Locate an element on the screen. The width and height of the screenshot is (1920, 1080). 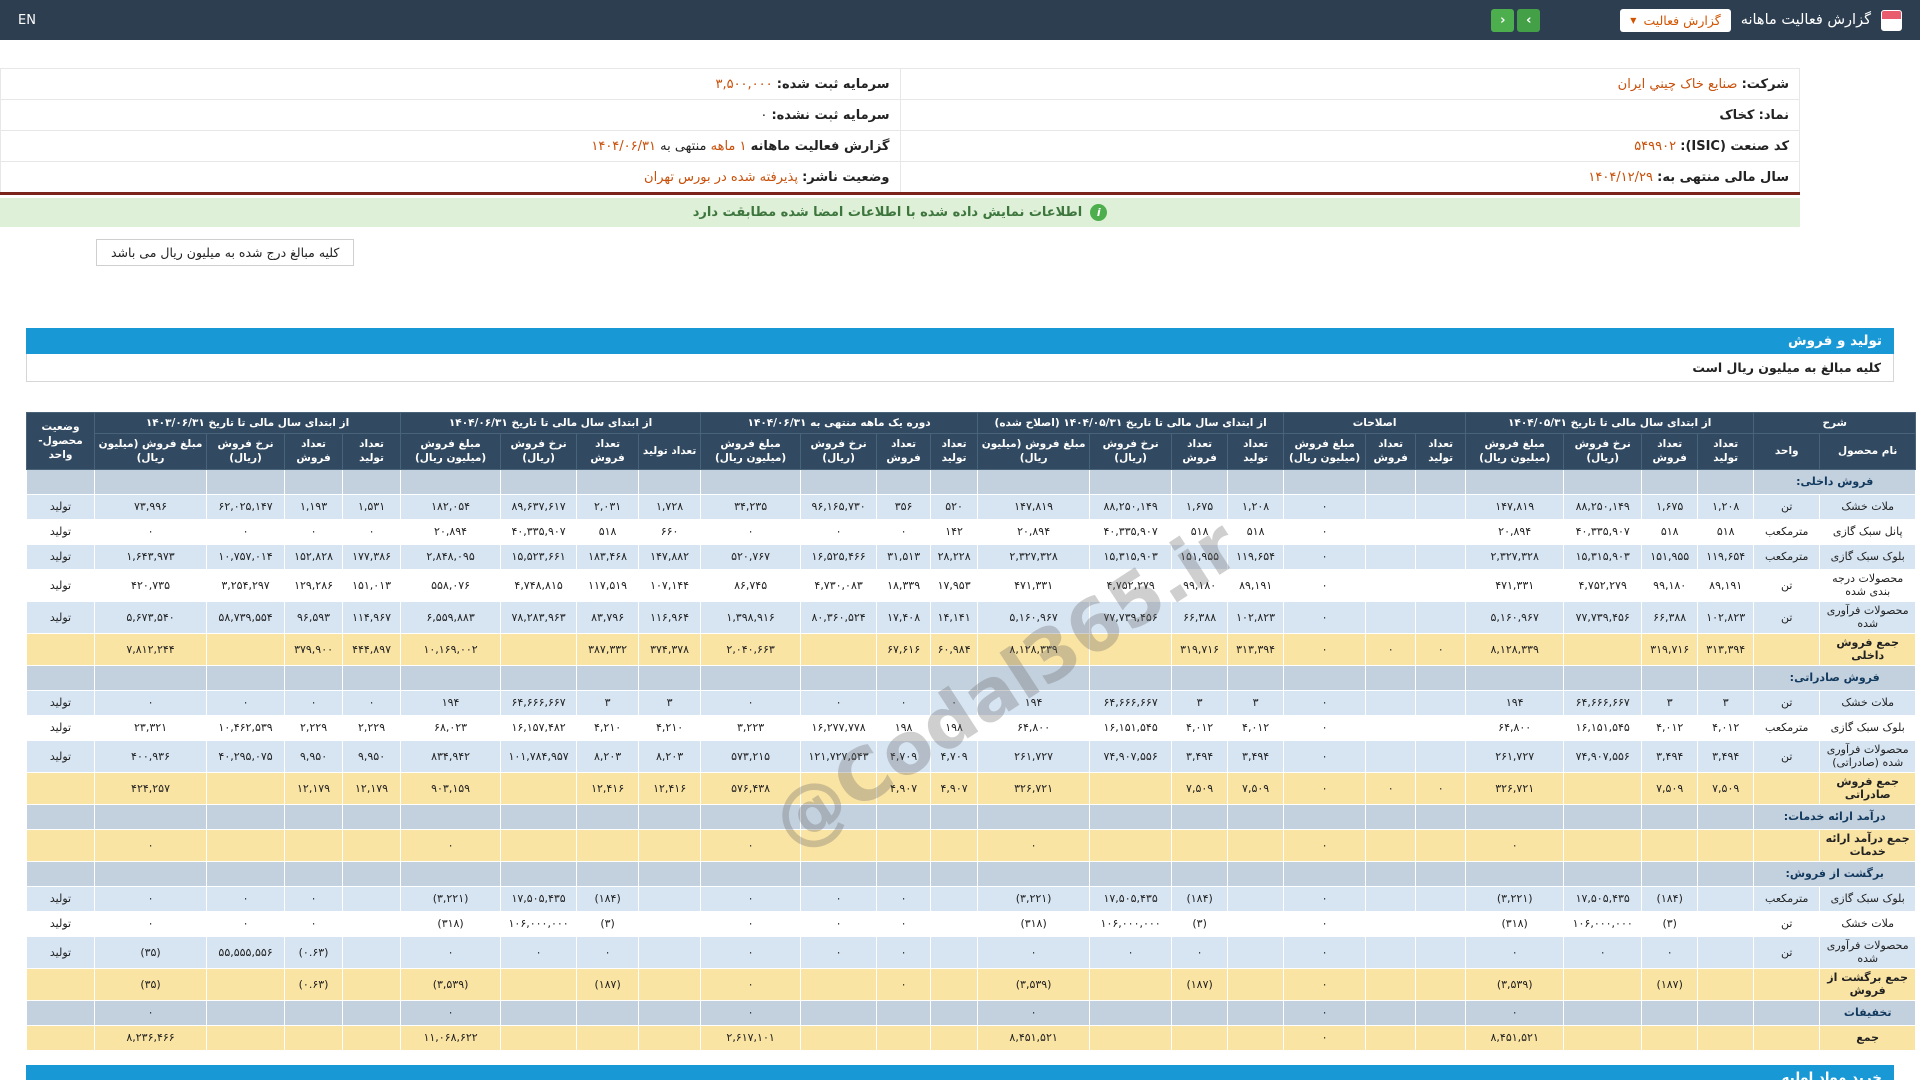
status-cell is located at coordinates (60, 845).